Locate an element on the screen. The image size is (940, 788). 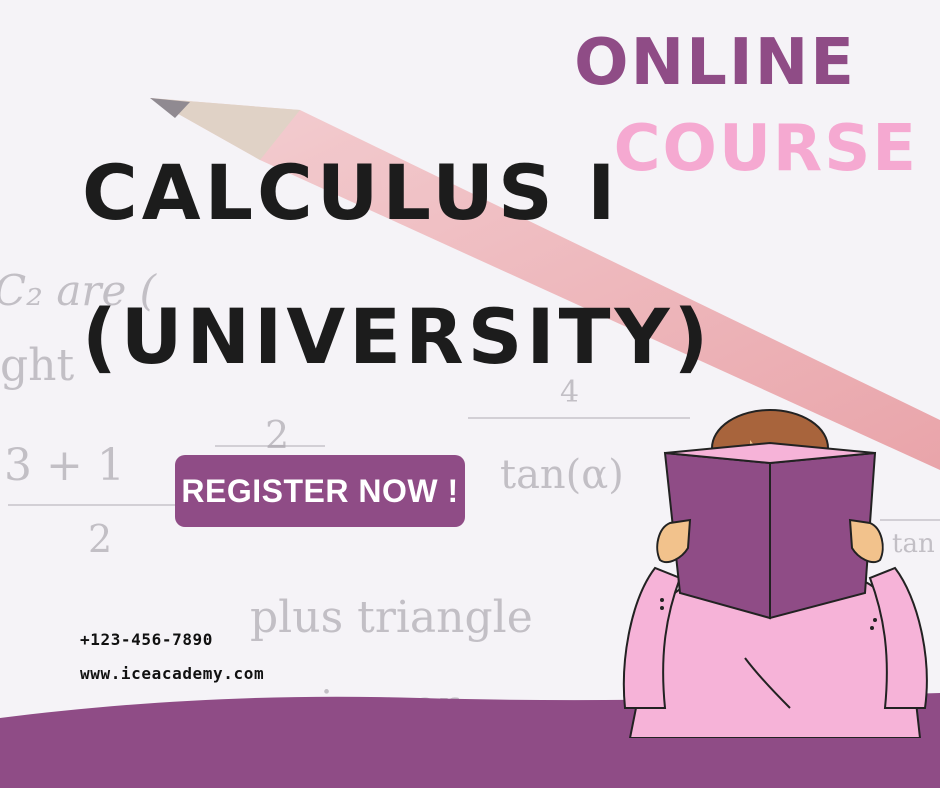
math-text: tan(α) is located at coordinates (562, 475).